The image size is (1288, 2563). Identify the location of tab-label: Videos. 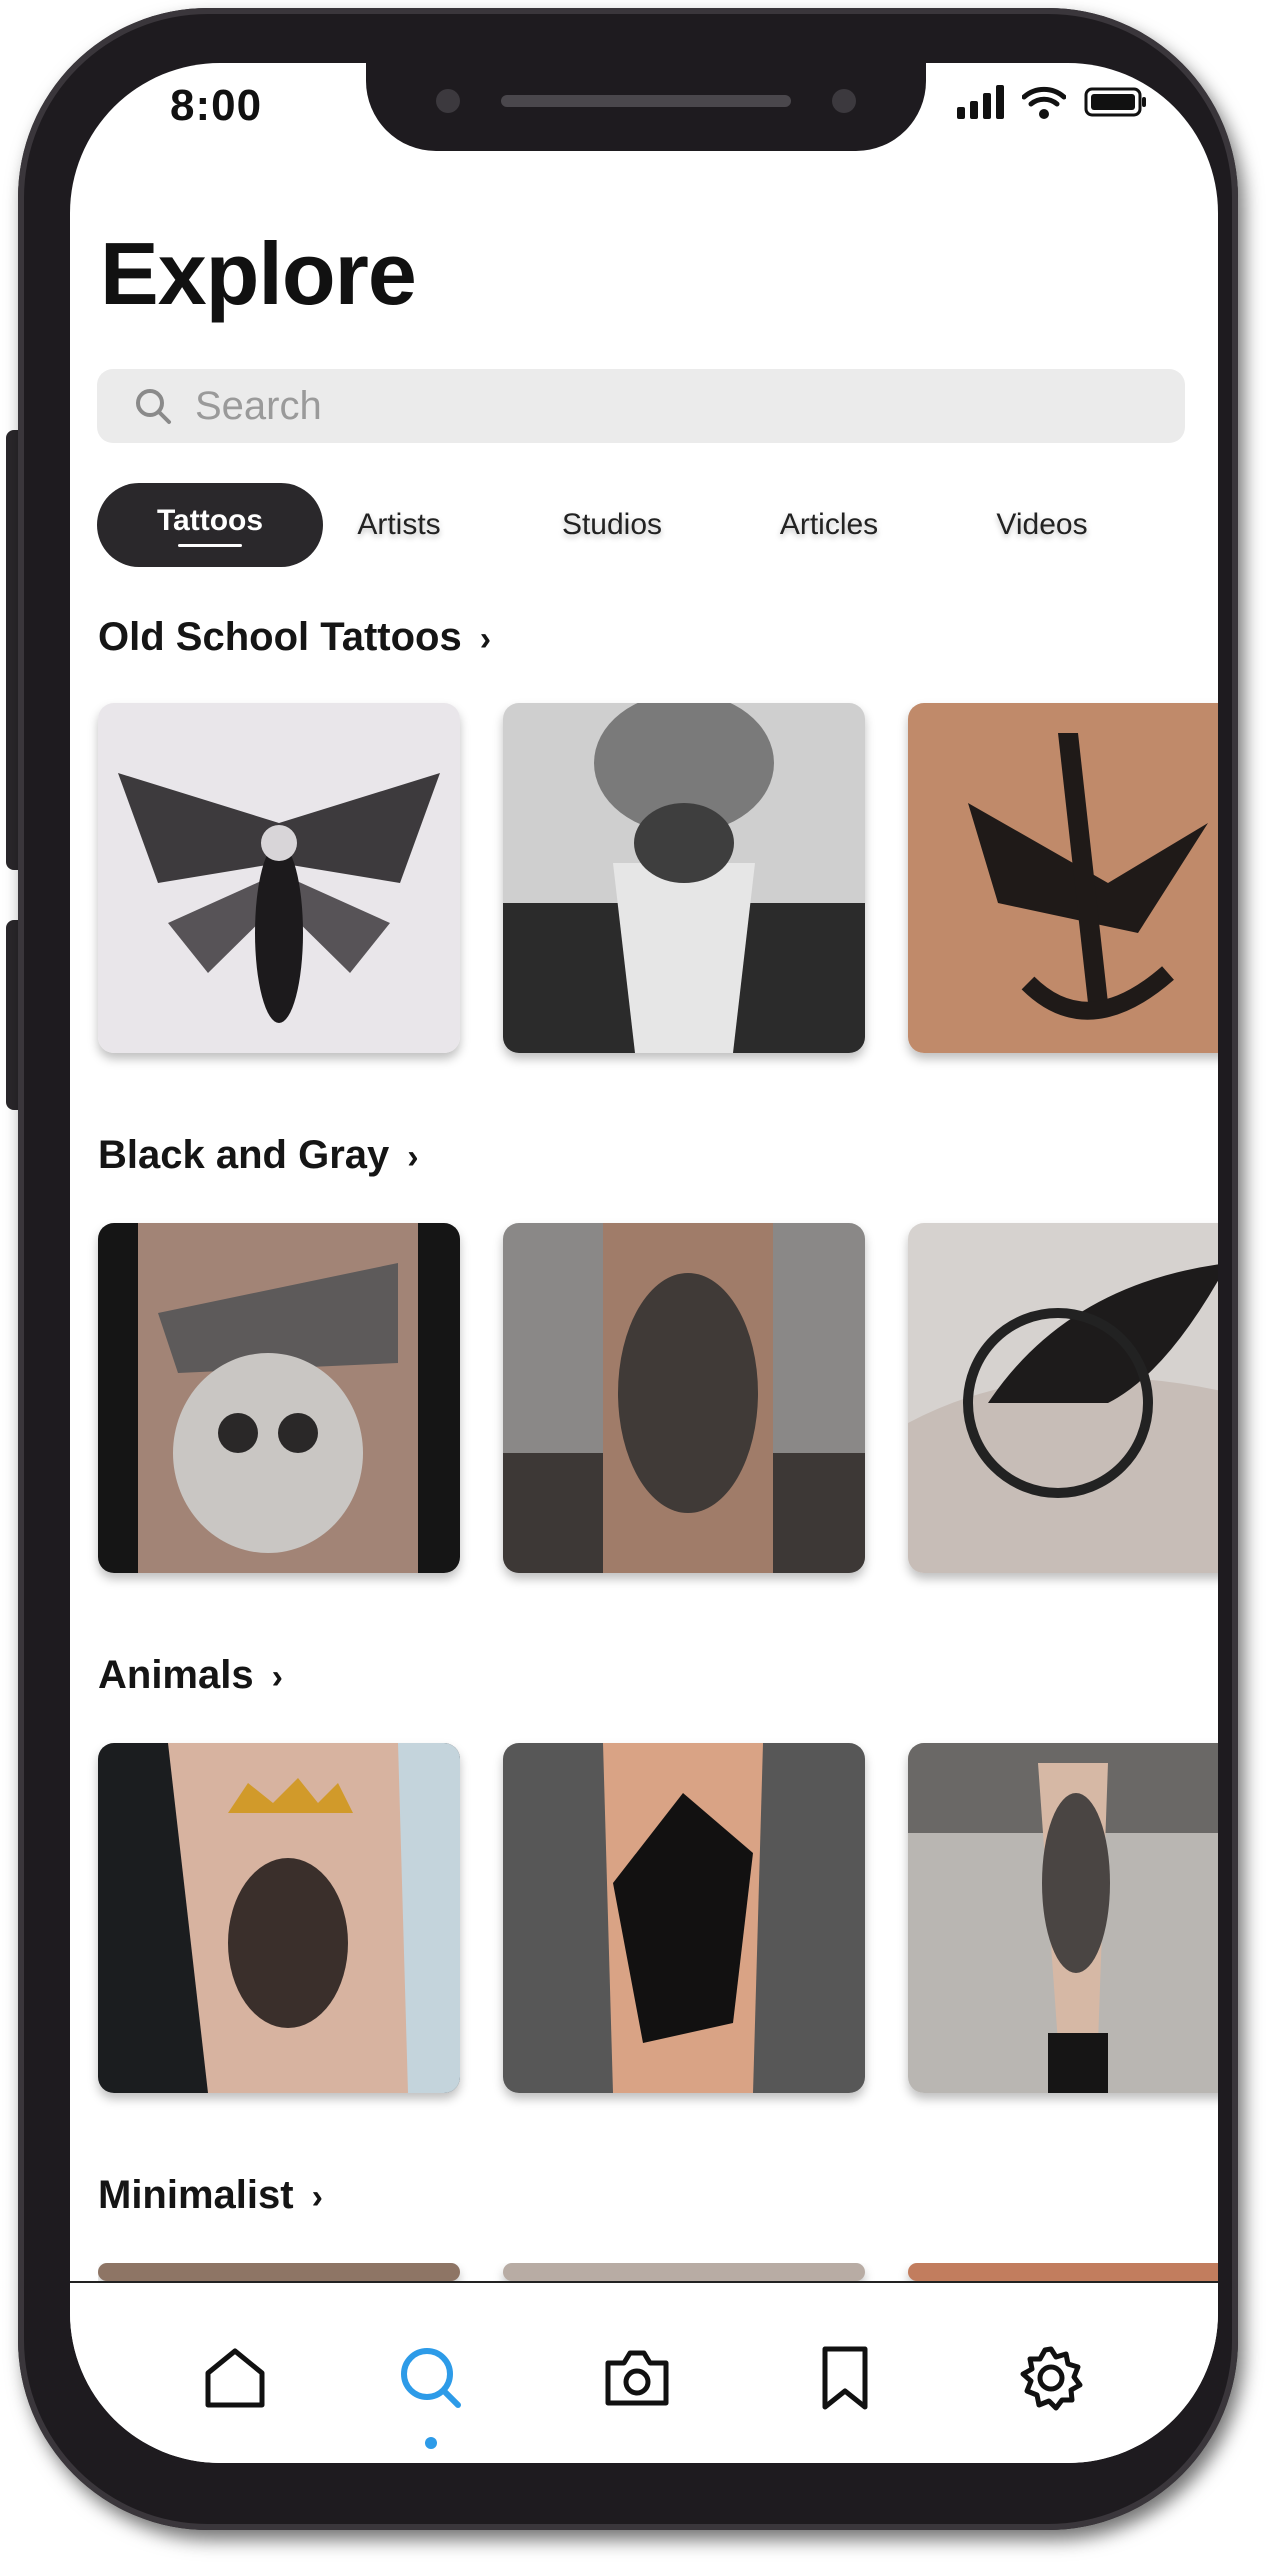
(1042, 524).